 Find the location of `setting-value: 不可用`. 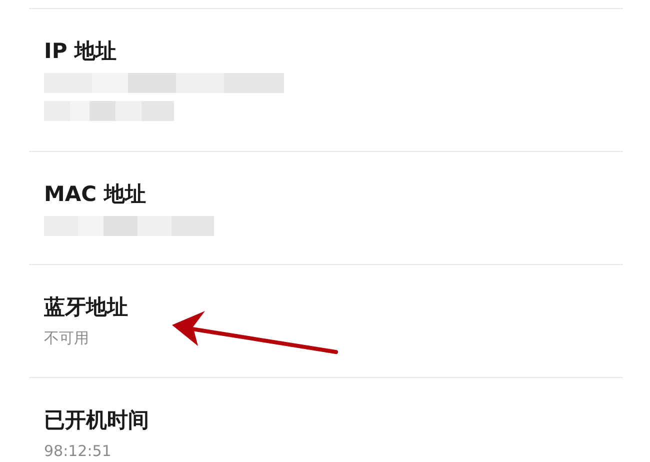

setting-value: 不可用 is located at coordinates (66, 338).